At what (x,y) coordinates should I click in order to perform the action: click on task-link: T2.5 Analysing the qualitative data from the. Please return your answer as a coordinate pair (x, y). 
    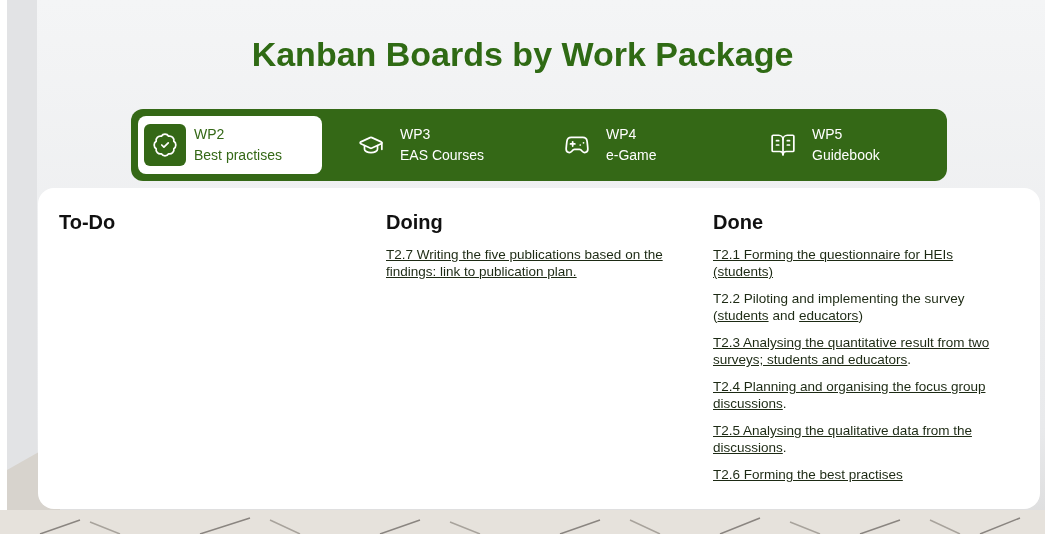
    Looking at the image, I should click on (842, 430).